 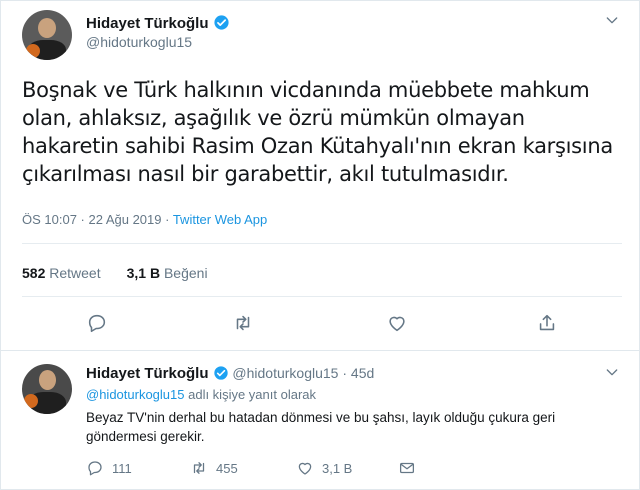 What do you see at coordinates (147, 373) in the screenshot?
I see `reply-author-name: Hidayet Türkoğlu` at bounding box center [147, 373].